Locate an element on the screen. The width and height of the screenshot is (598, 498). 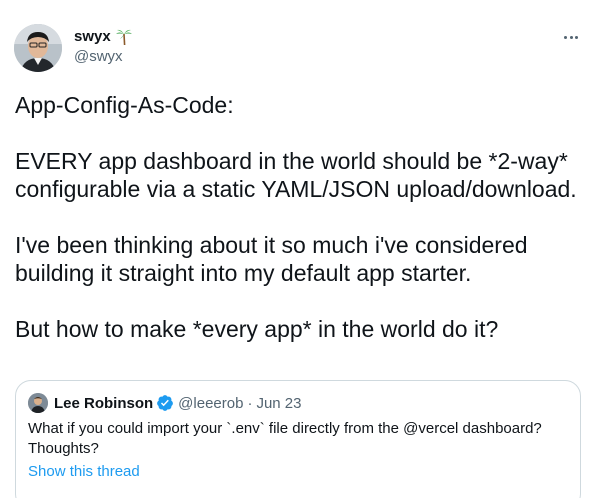
palm-tree-emoji-icon is located at coordinates (124, 37).